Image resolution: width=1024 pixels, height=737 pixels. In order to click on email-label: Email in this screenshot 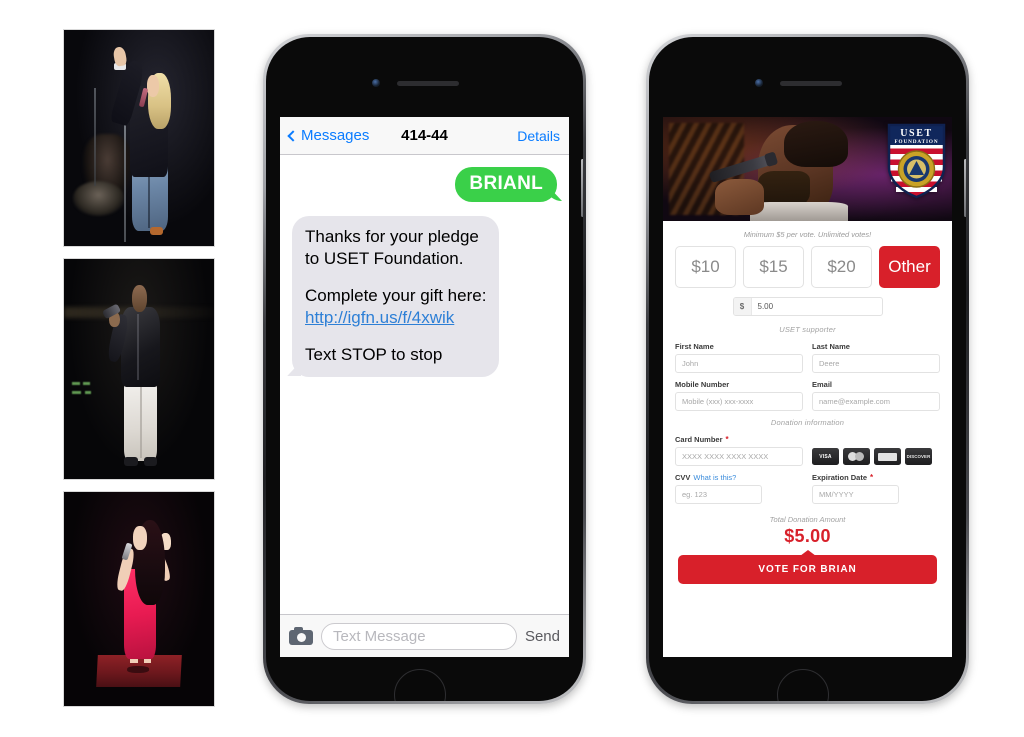, I will do `click(822, 384)`.